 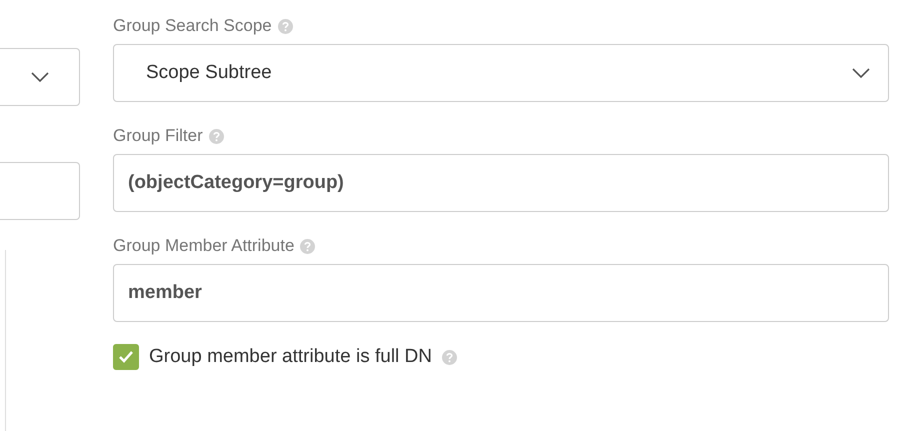 I want to click on scope-select: Scope Subtree, so click(x=501, y=73).